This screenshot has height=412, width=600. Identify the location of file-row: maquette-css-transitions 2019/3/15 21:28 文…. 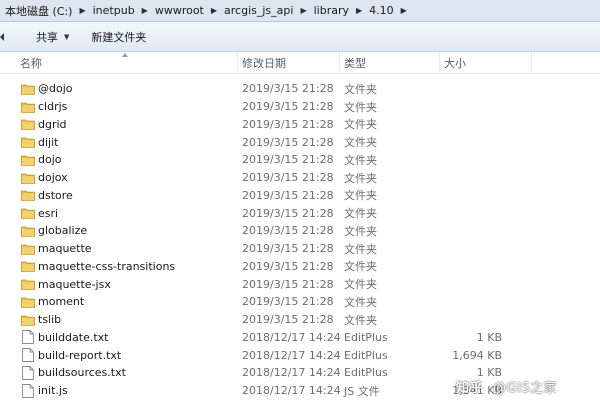
(300, 267).